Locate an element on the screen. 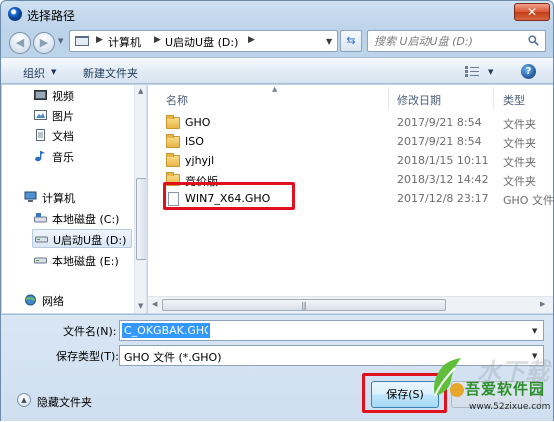 The height and width of the screenshot is (422, 554). organize-chevron-down-icon: ▼ is located at coordinates (53, 72).